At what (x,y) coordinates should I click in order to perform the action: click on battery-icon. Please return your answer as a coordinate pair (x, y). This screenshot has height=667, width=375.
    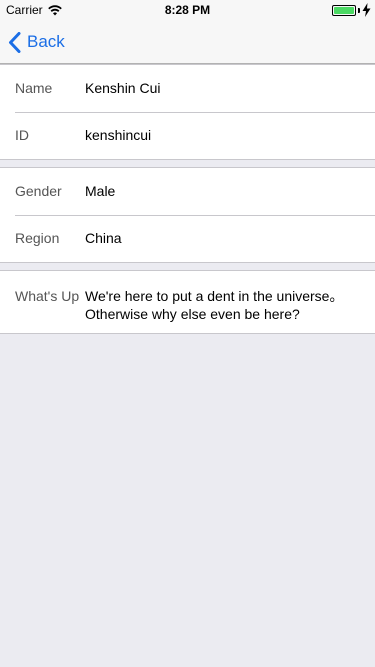
    Looking at the image, I should click on (344, 10).